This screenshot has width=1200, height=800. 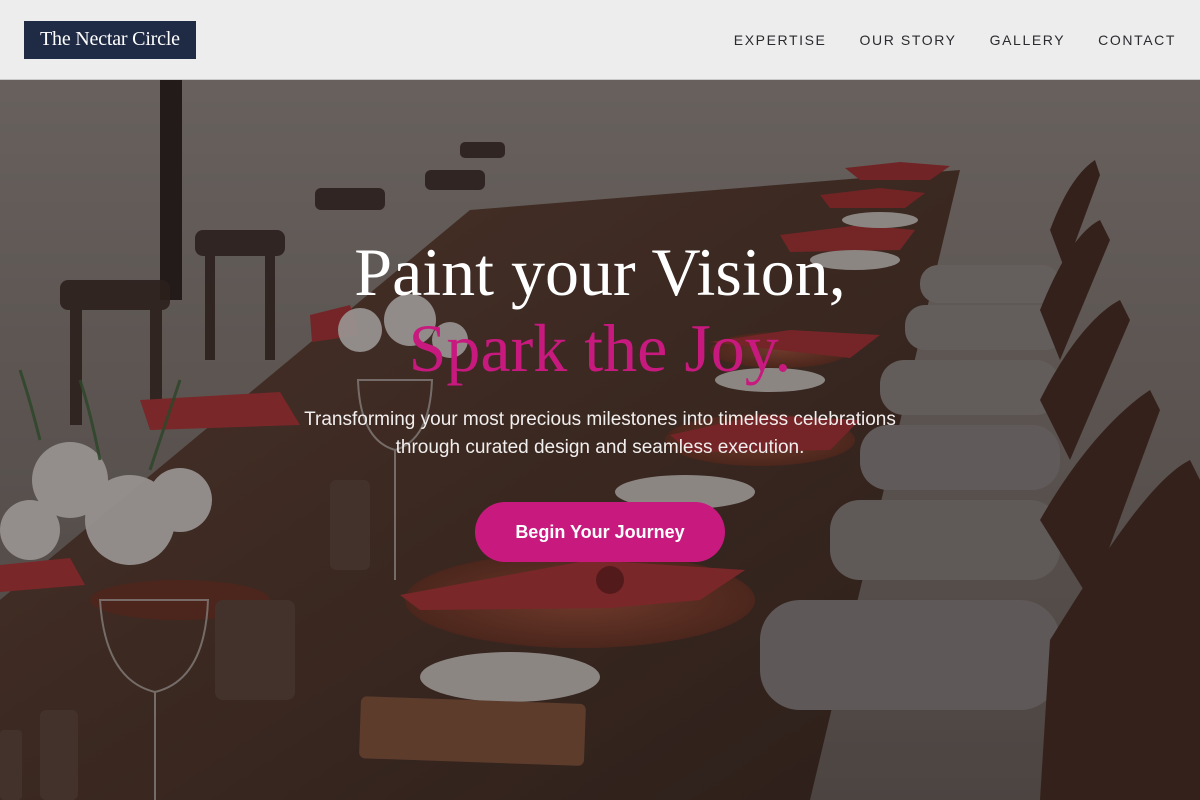 What do you see at coordinates (908, 40) in the screenshot?
I see `nav-link-our-story: OUR STORY` at bounding box center [908, 40].